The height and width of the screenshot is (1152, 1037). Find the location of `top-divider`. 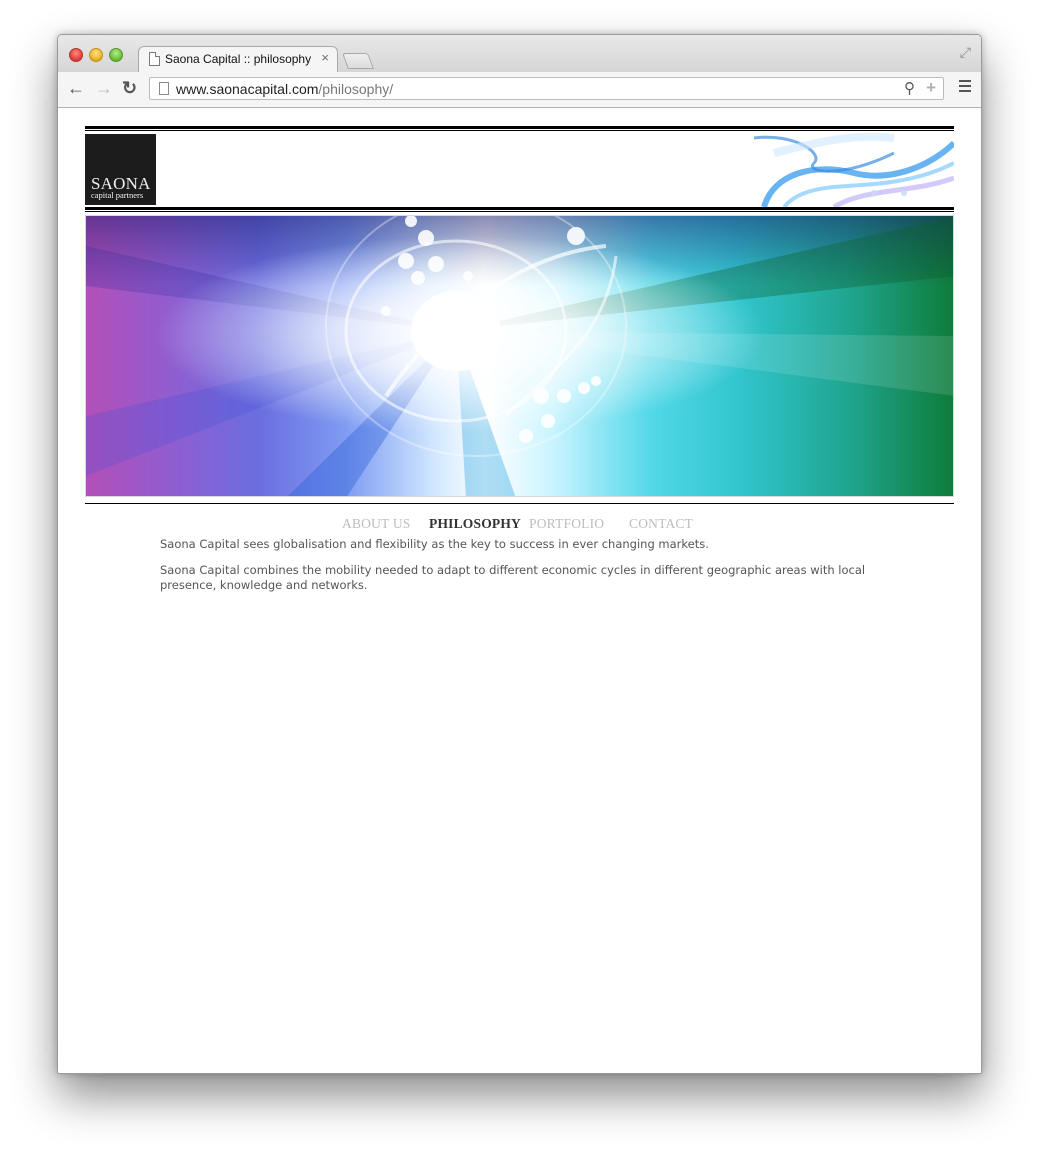

top-divider is located at coordinates (519, 128).